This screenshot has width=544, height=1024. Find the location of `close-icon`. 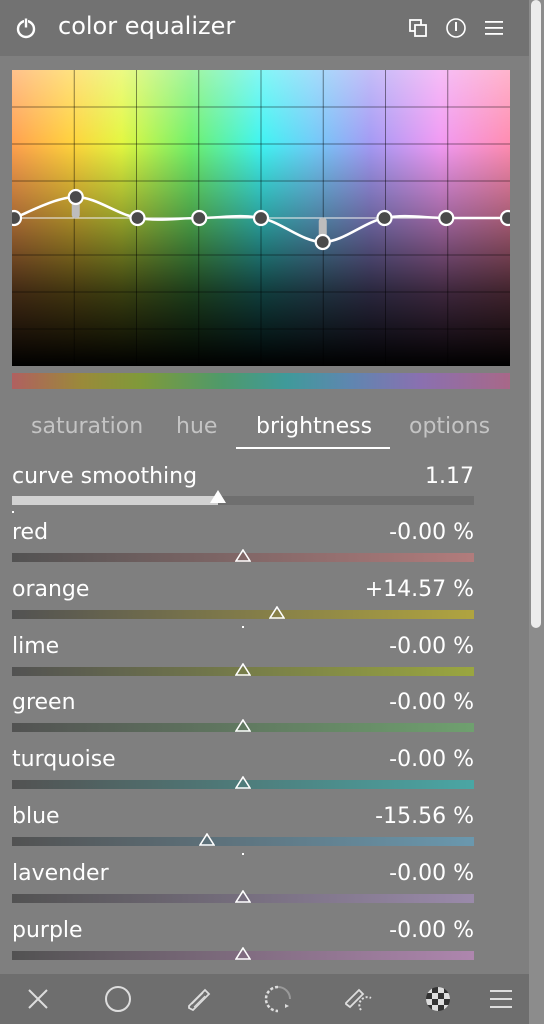

close-icon is located at coordinates (38, 999).